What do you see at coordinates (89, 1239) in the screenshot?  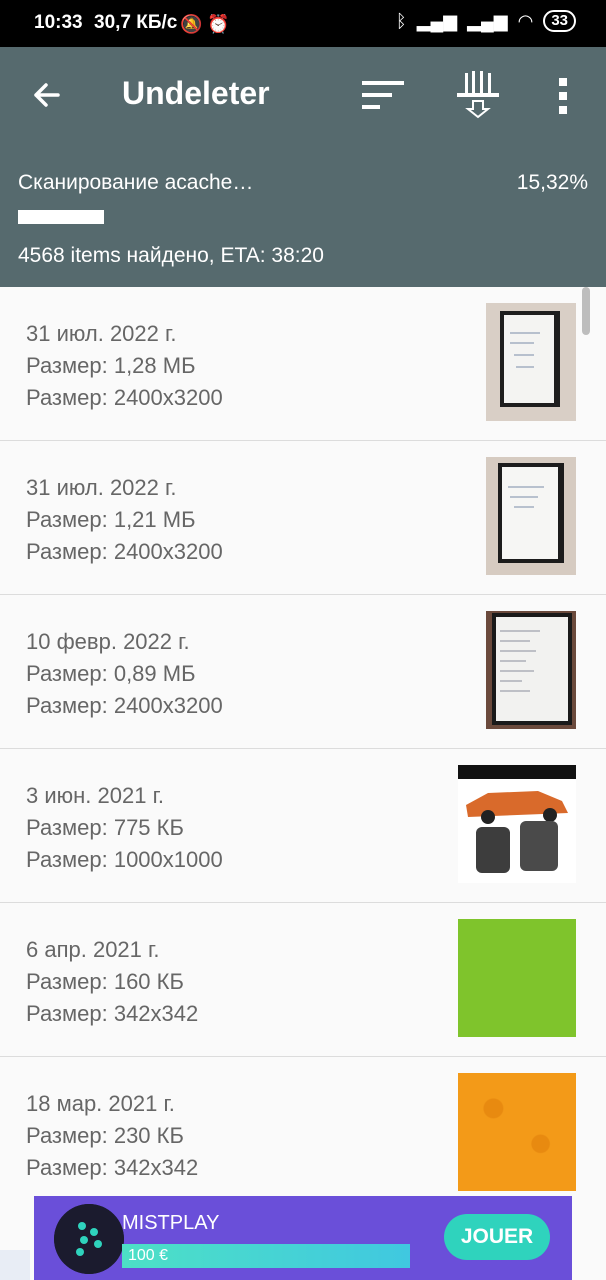 I see `mistplay-logo-icon` at bounding box center [89, 1239].